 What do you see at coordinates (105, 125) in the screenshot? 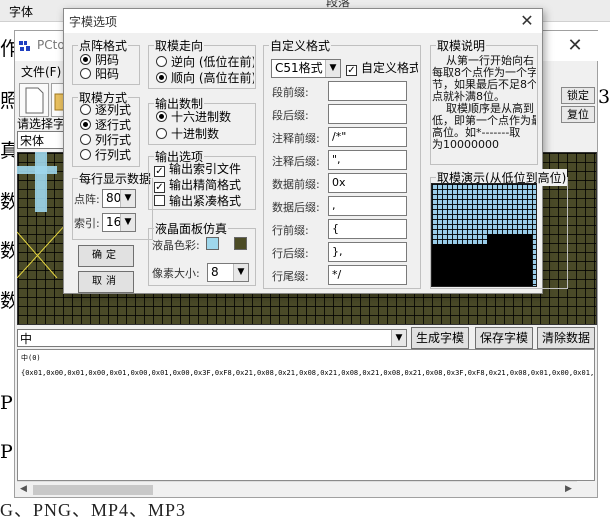
I see `radio-row: 逐行式` at bounding box center [105, 125].